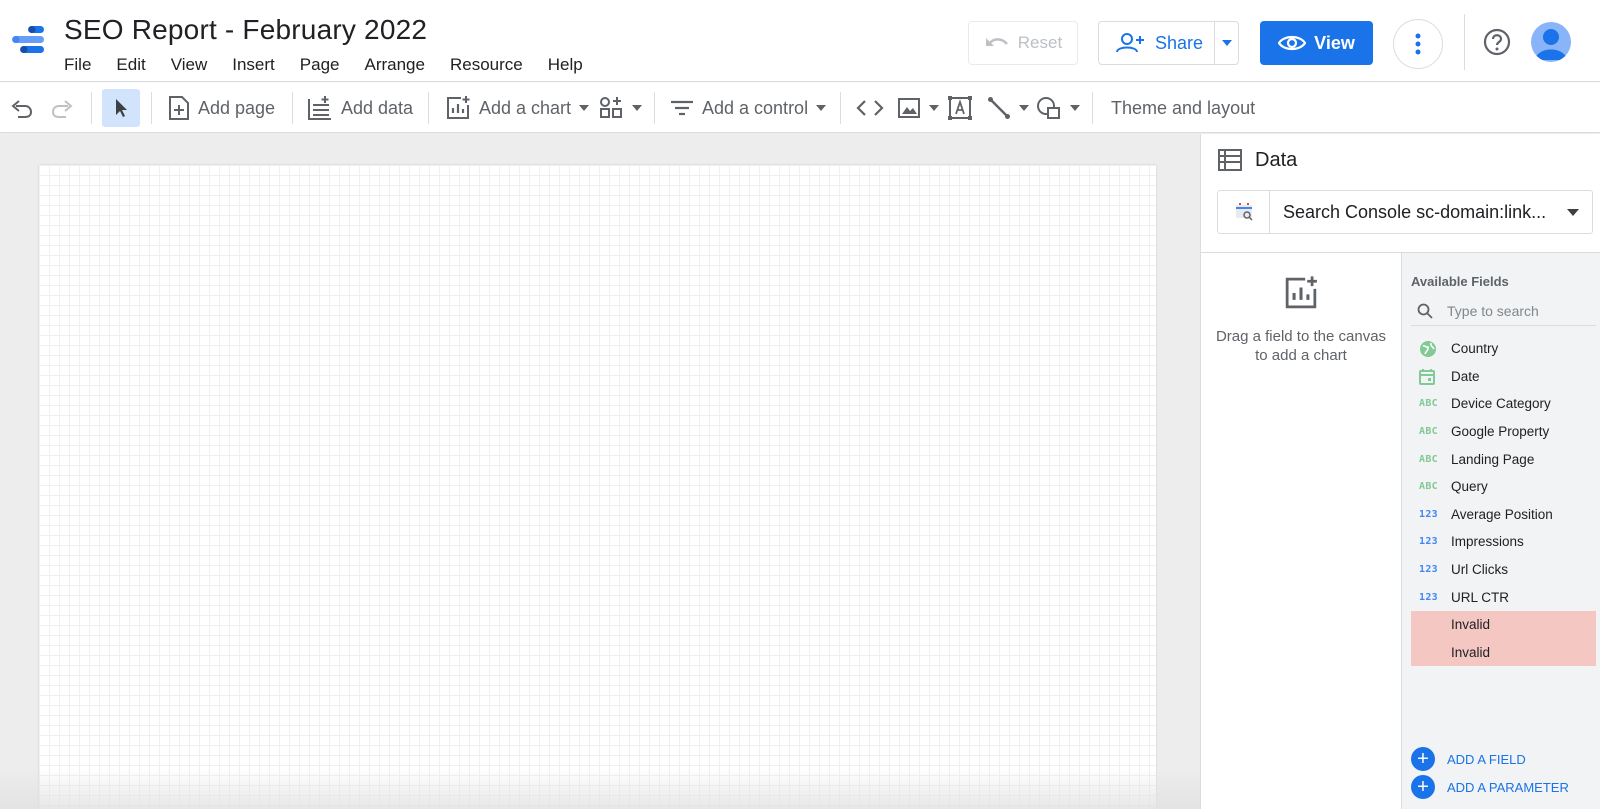 The image size is (1600, 809). I want to click on field-item-country: Country, so click(1503, 349).